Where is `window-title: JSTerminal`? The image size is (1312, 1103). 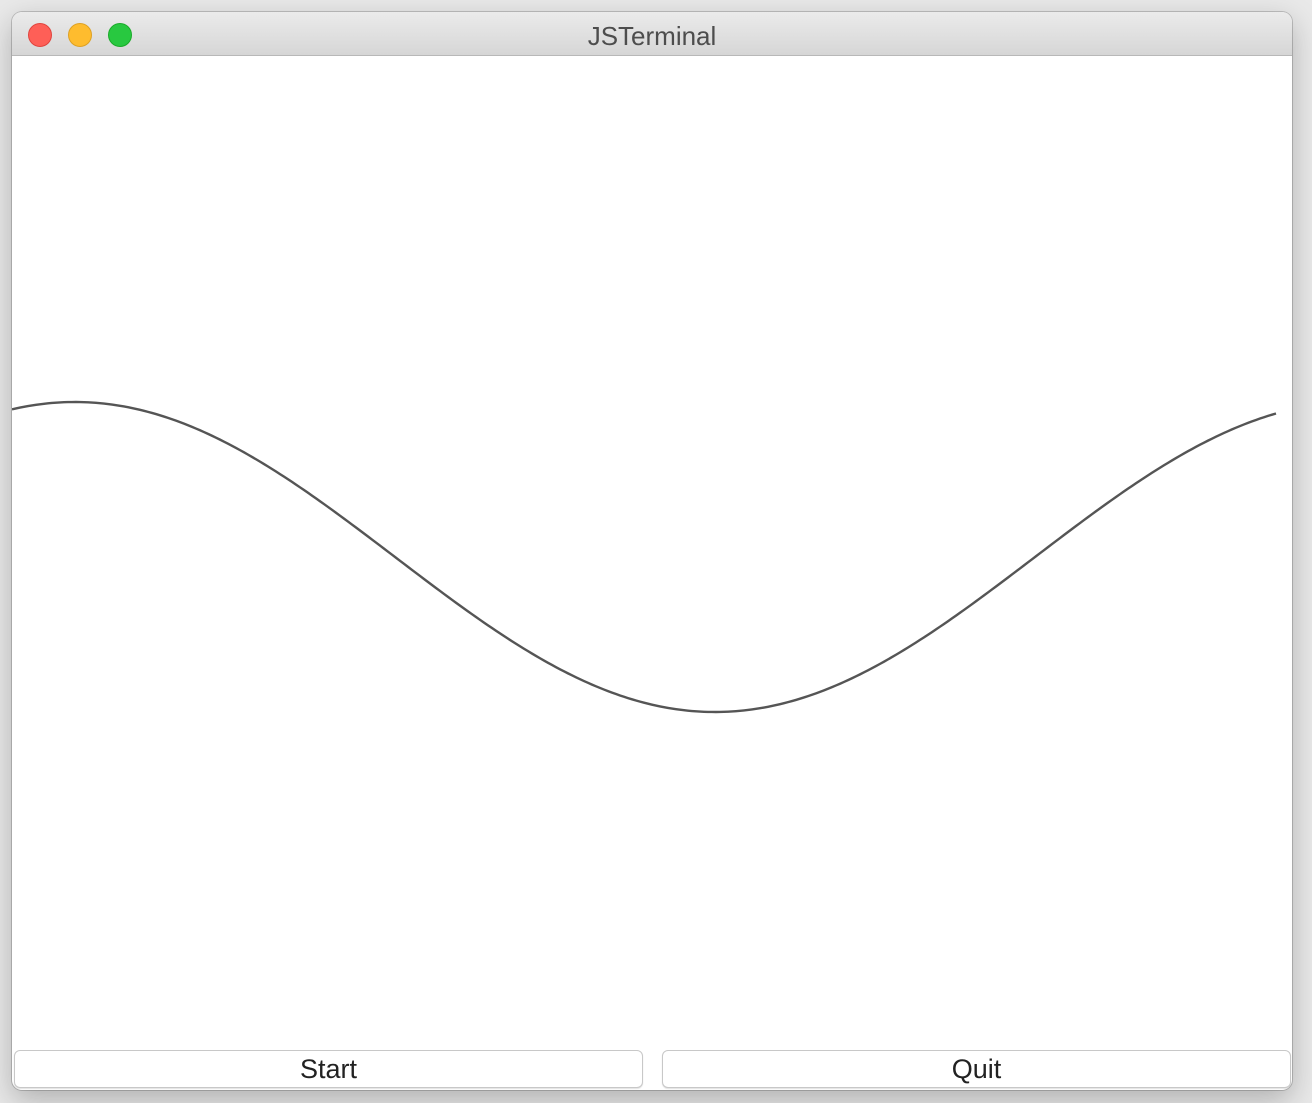
window-title: JSTerminal is located at coordinates (652, 36).